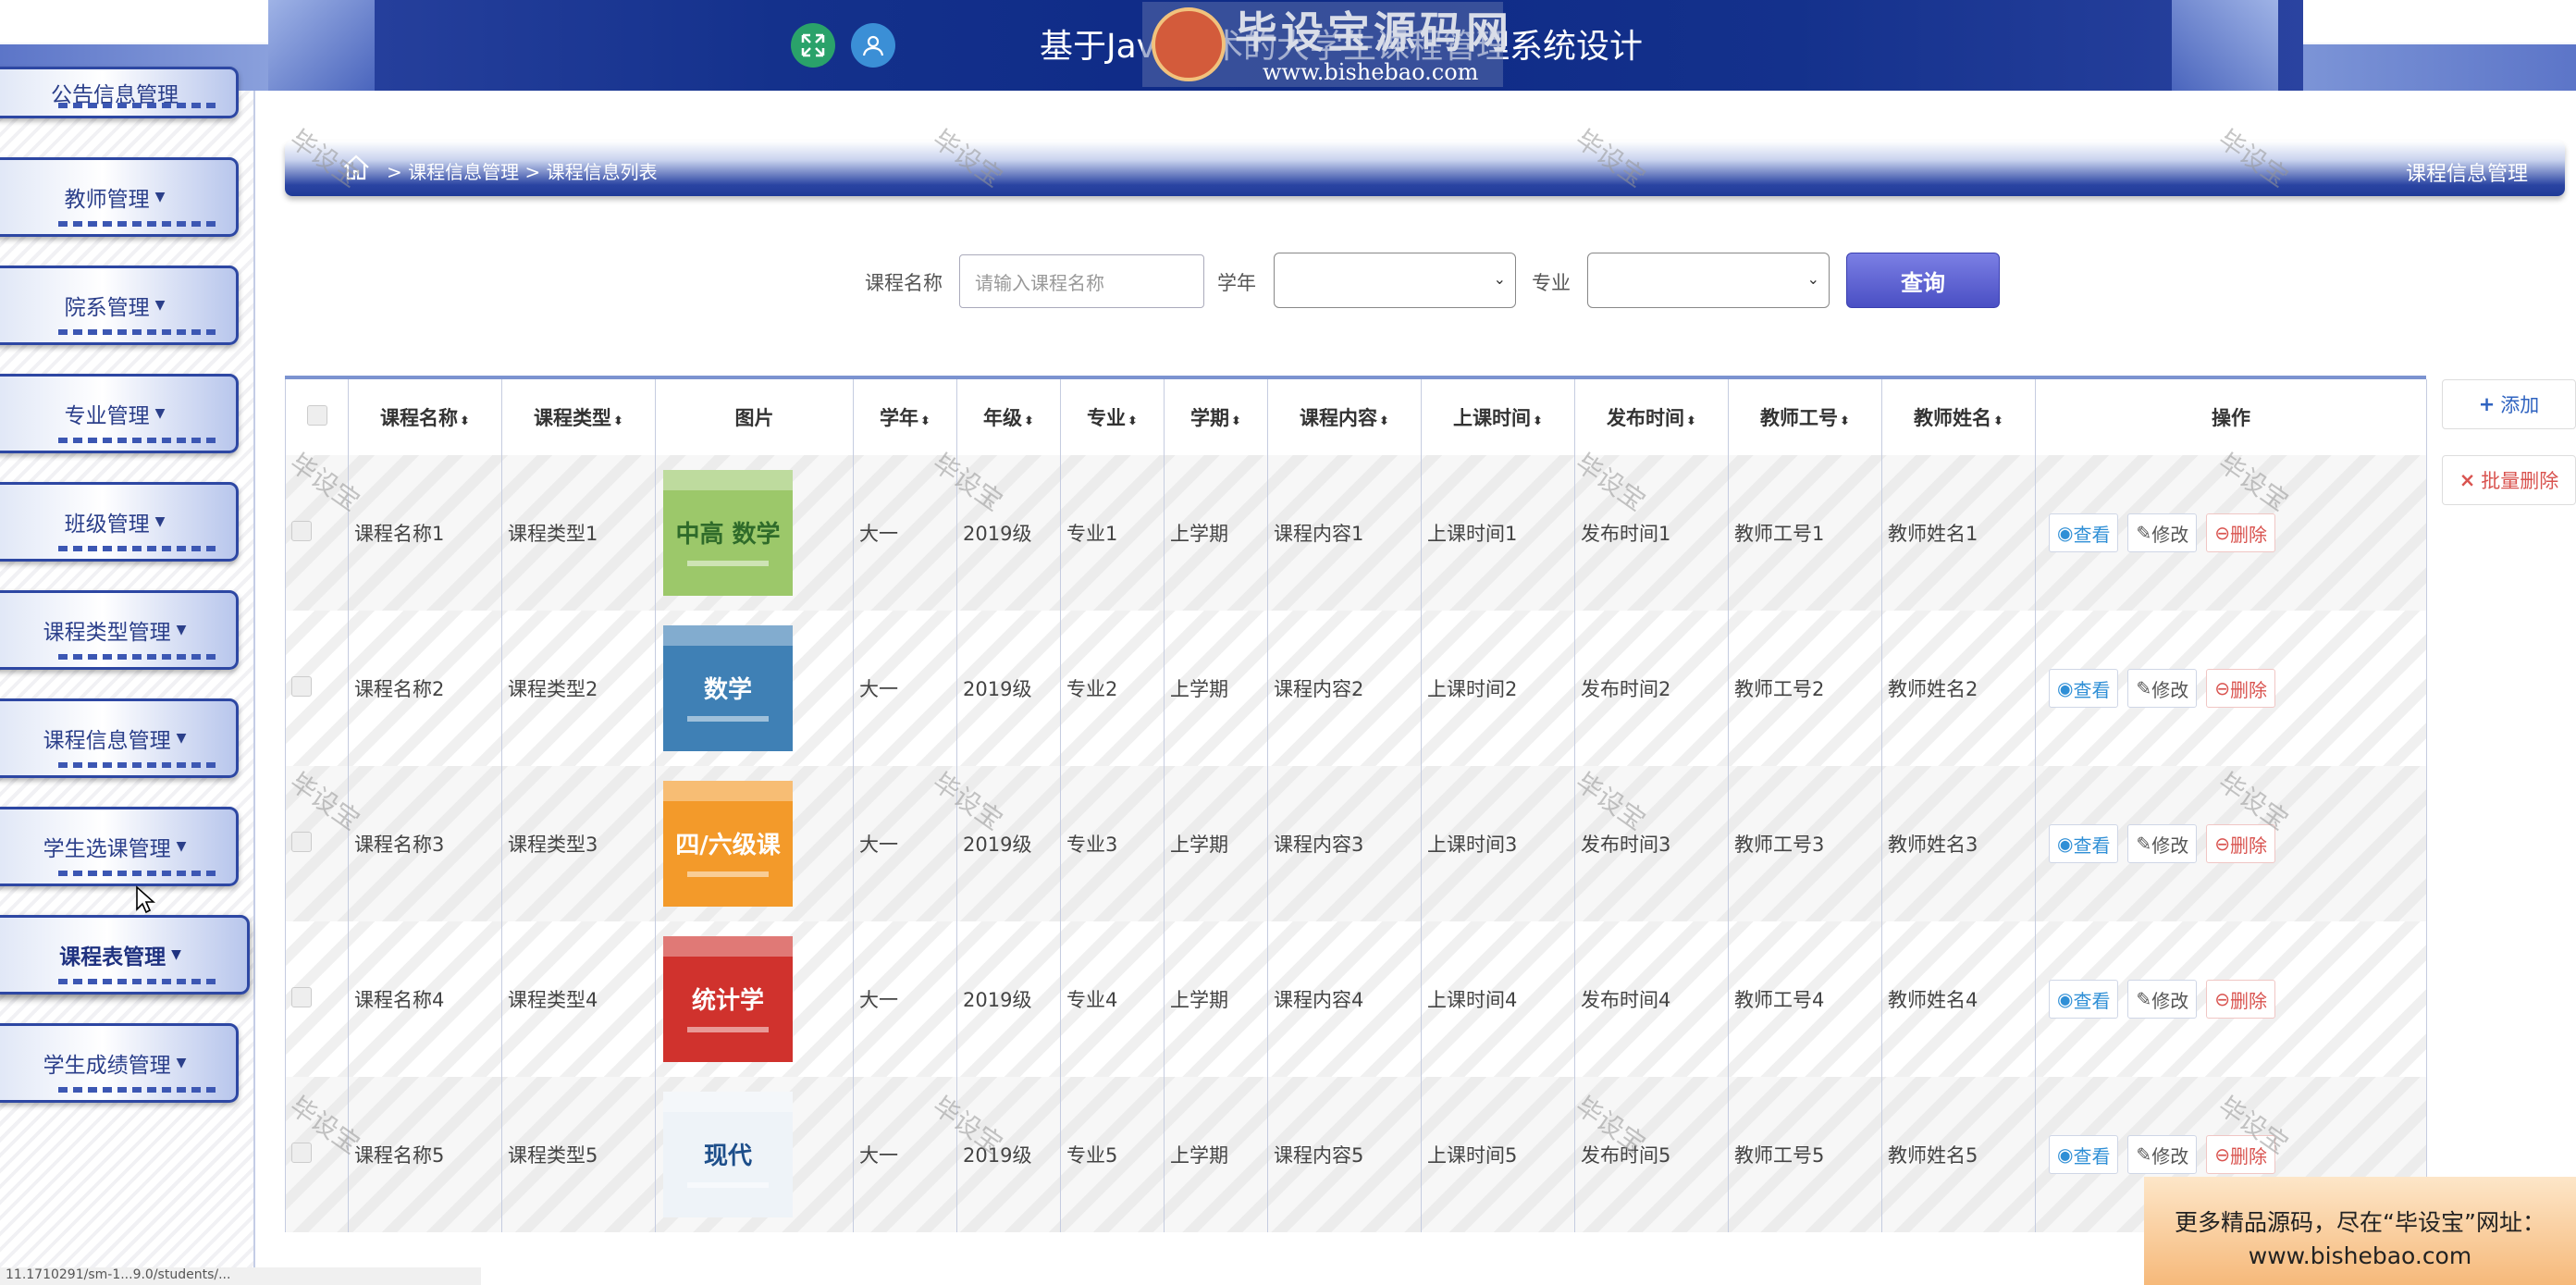  What do you see at coordinates (727, 999) in the screenshot?
I see `book-cover-image: 统计学` at bounding box center [727, 999].